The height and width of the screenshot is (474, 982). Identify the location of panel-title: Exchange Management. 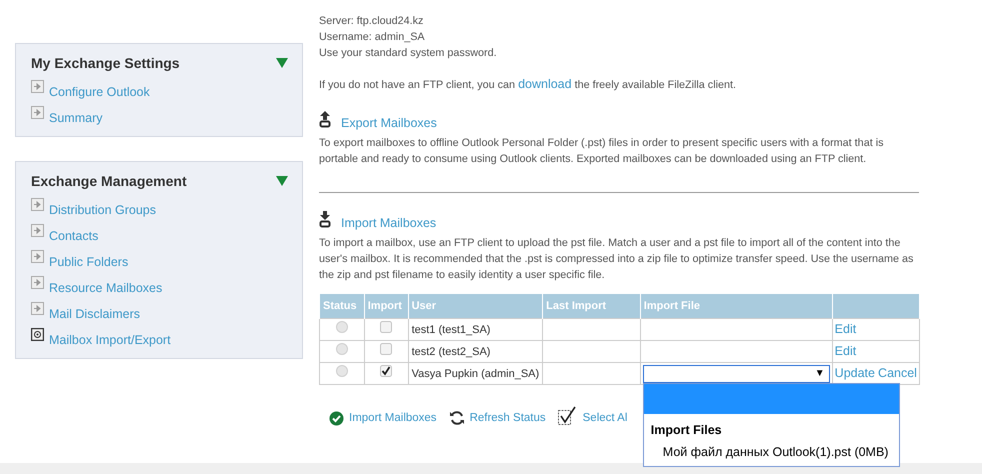
(109, 181).